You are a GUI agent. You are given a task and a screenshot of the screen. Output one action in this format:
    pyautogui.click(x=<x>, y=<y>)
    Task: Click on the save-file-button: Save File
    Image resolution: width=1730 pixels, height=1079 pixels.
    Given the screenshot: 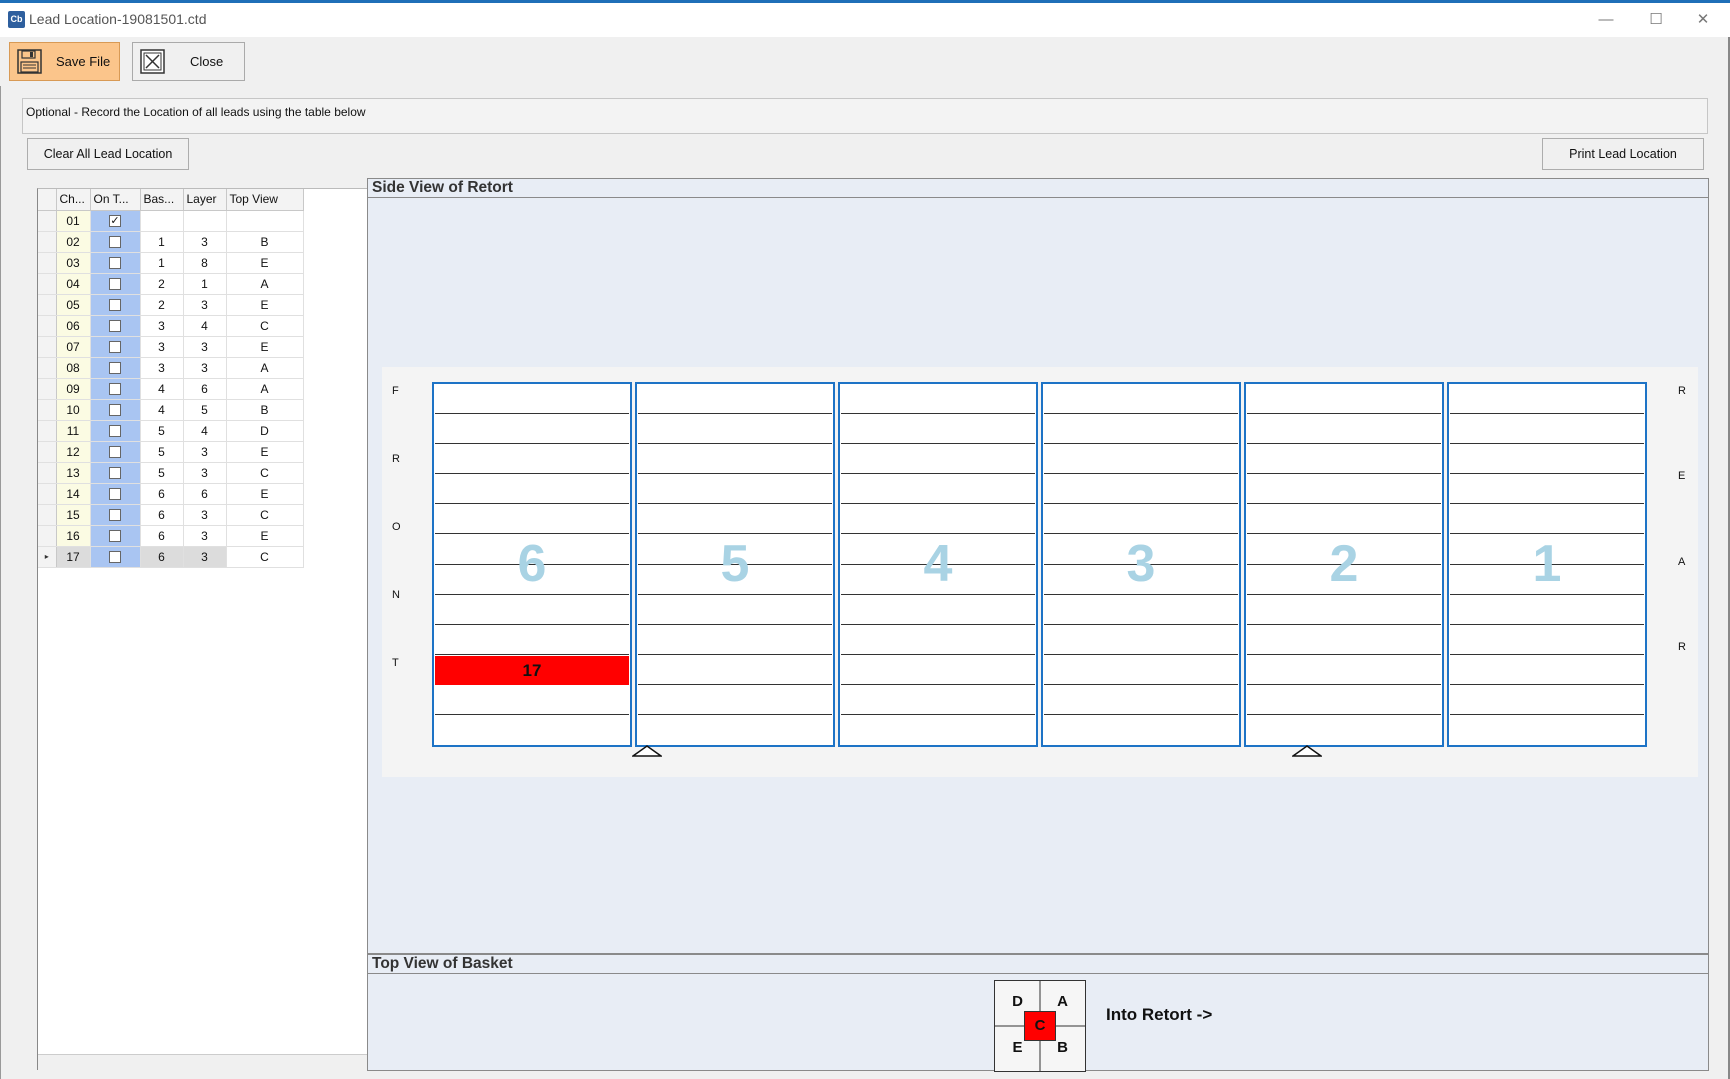 What is the action you would take?
    pyautogui.click(x=64, y=61)
    